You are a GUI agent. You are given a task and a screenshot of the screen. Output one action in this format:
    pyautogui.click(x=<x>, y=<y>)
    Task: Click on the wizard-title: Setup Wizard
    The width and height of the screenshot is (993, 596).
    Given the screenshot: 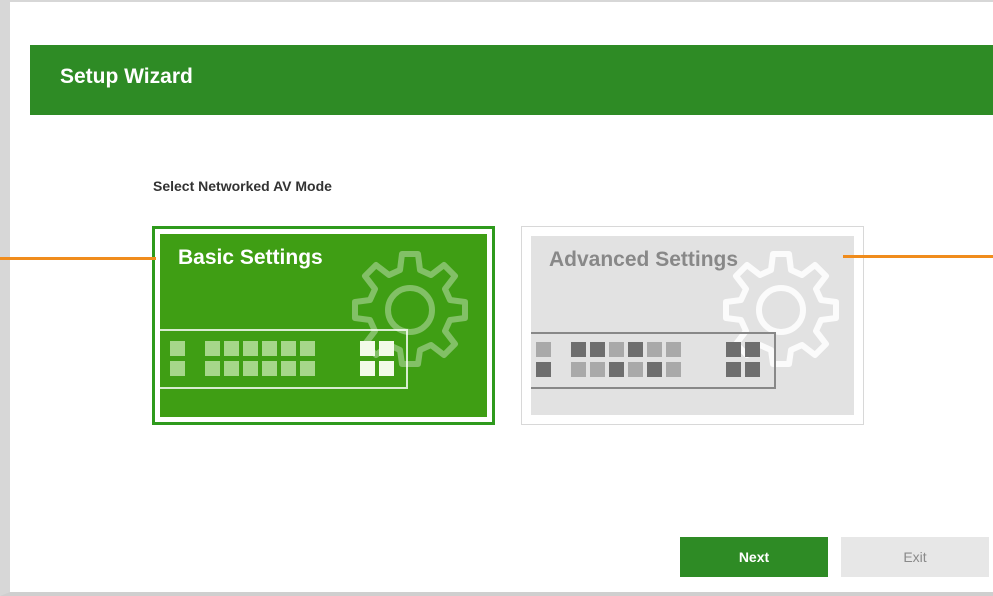 What is the action you would take?
    pyautogui.click(x=126, y=76)
    